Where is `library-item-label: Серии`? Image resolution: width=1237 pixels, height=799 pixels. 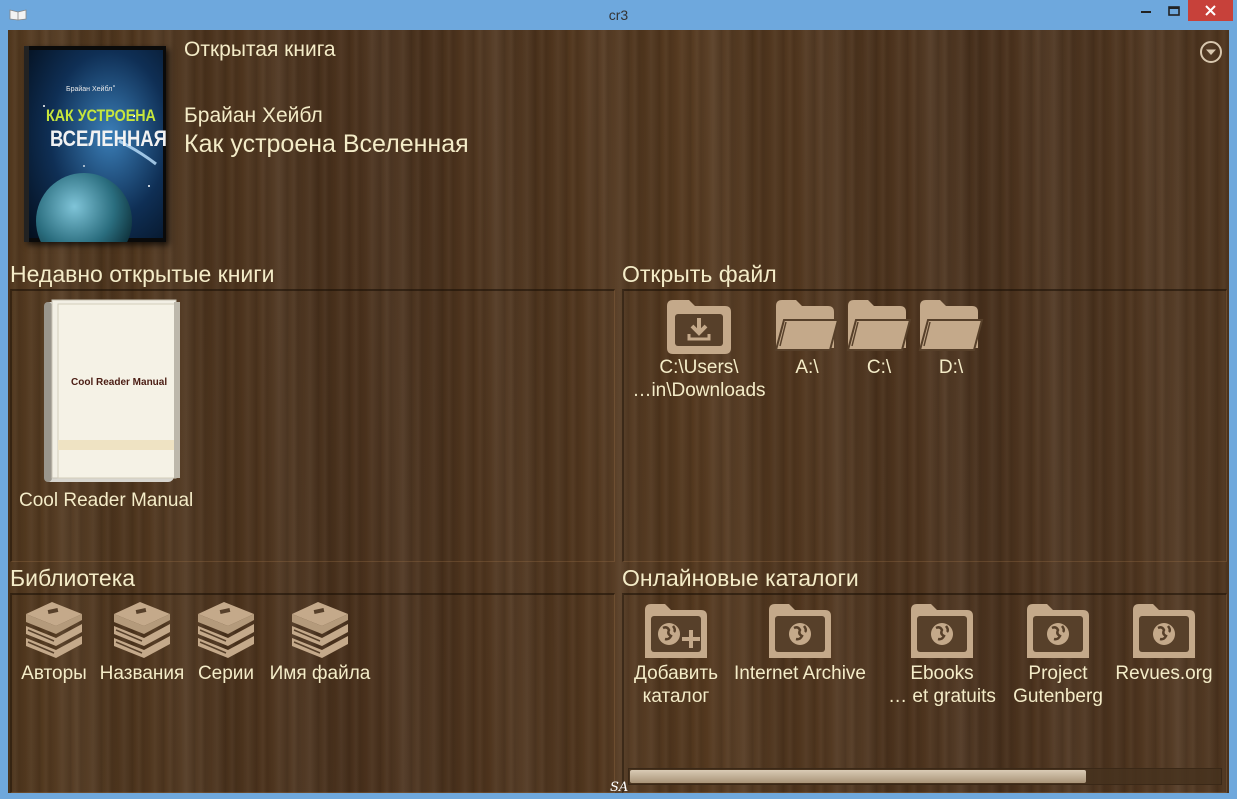 library-item-label: Серии is located at coordinates (226, 673).